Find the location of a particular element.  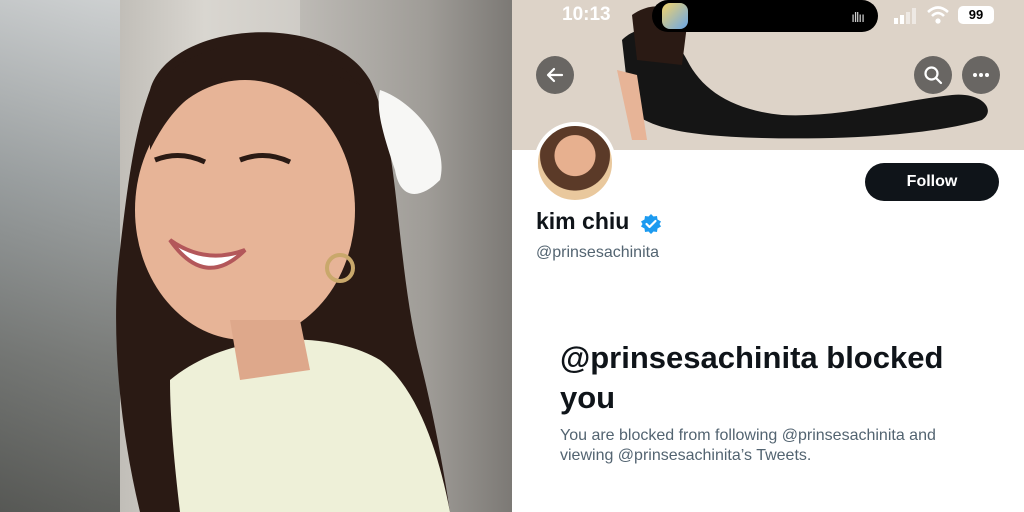

verified-badge-icon is located at coordinates (651, 224).